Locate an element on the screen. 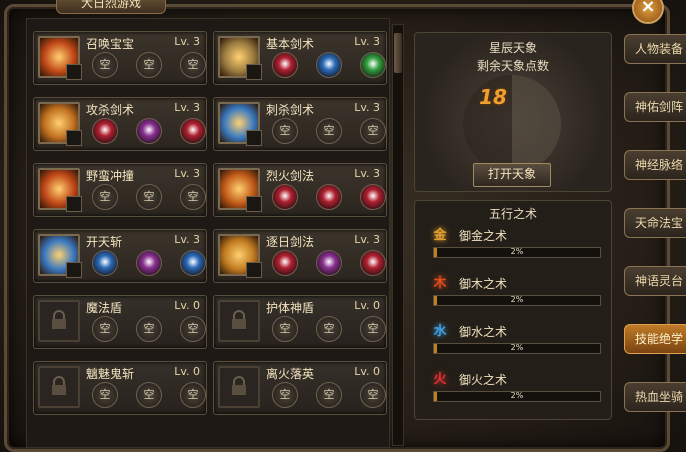  scroll-thumb is located at coordinates (398, 53).